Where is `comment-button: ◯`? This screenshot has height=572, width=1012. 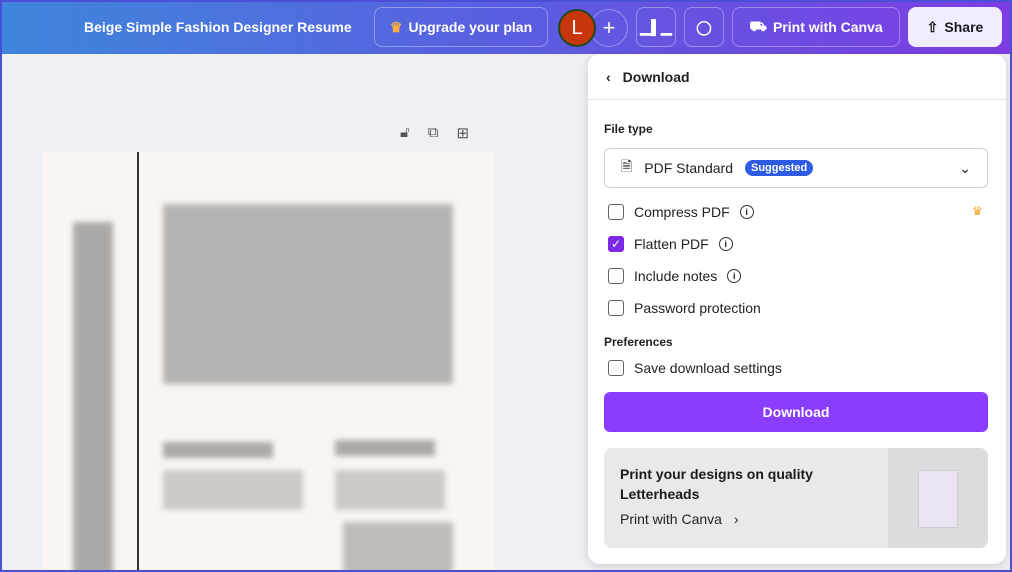
comment-button: ◯ is located at coordinates (704, 27).